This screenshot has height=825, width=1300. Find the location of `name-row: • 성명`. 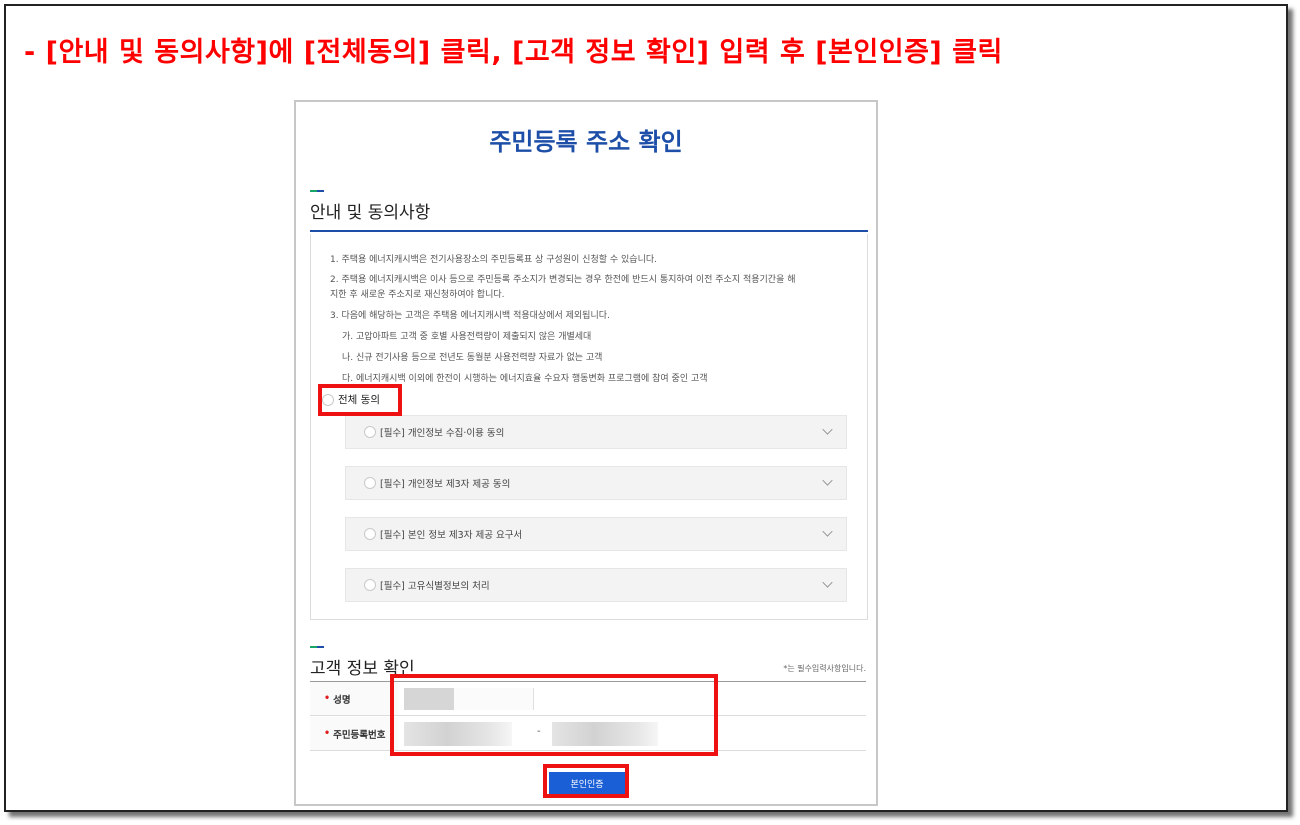

name-row: • 성명 is located at coordinates (588, 699).